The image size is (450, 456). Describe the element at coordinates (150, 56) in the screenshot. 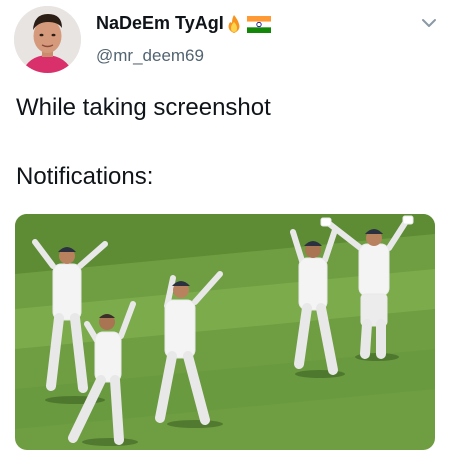

I see `author-handle: @mr_deem69` at that location.